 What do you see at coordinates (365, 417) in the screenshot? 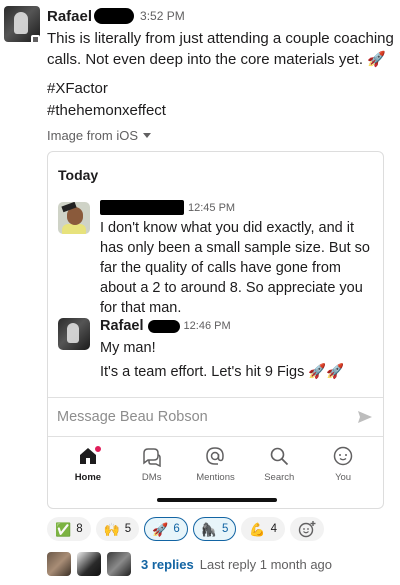
I see `send-icon` at bounding box center [365, 417].